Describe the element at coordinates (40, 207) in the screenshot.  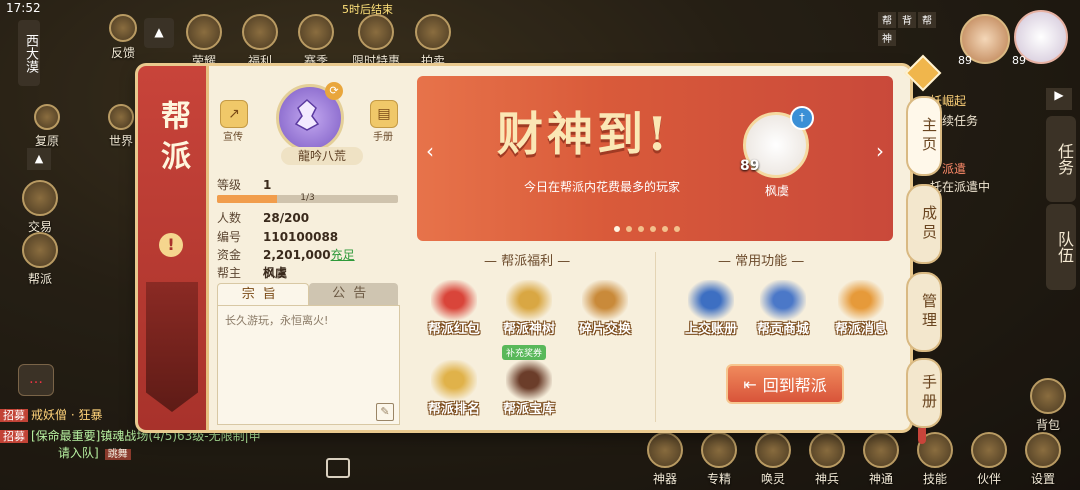
I see `trade-button: 交易` at that location.